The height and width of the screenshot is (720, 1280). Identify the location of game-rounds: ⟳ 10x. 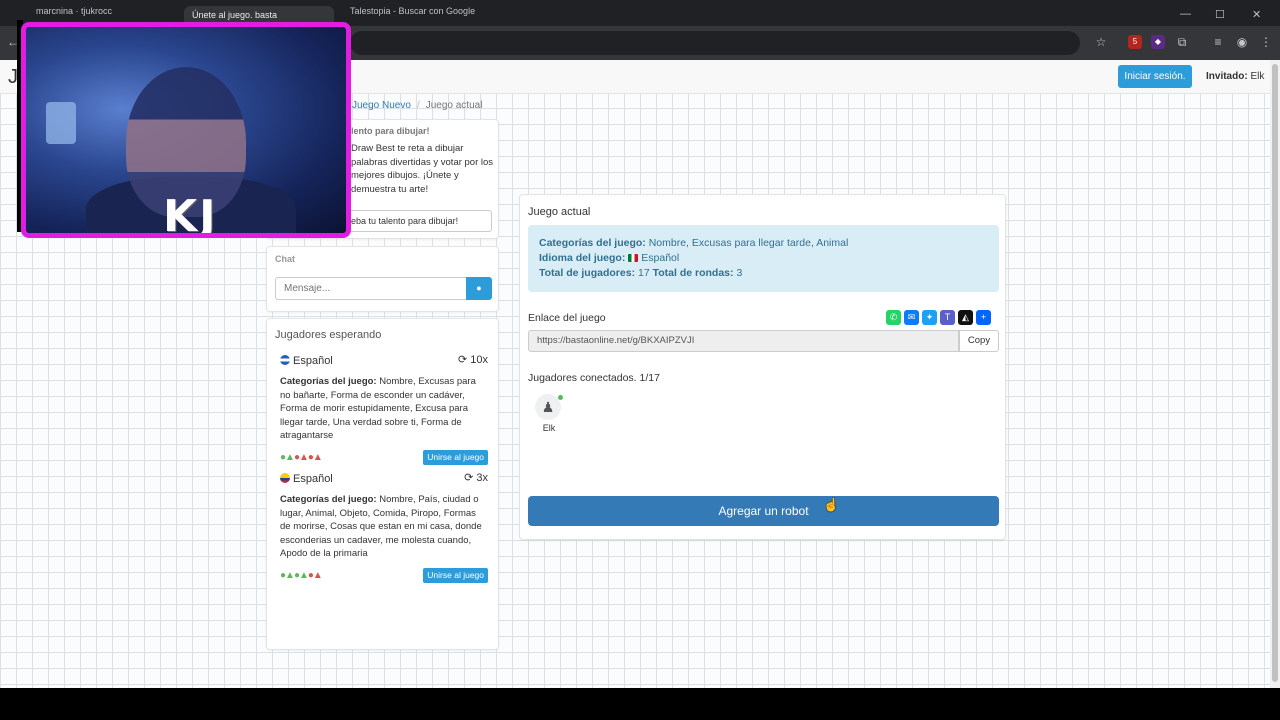
(473, 359).